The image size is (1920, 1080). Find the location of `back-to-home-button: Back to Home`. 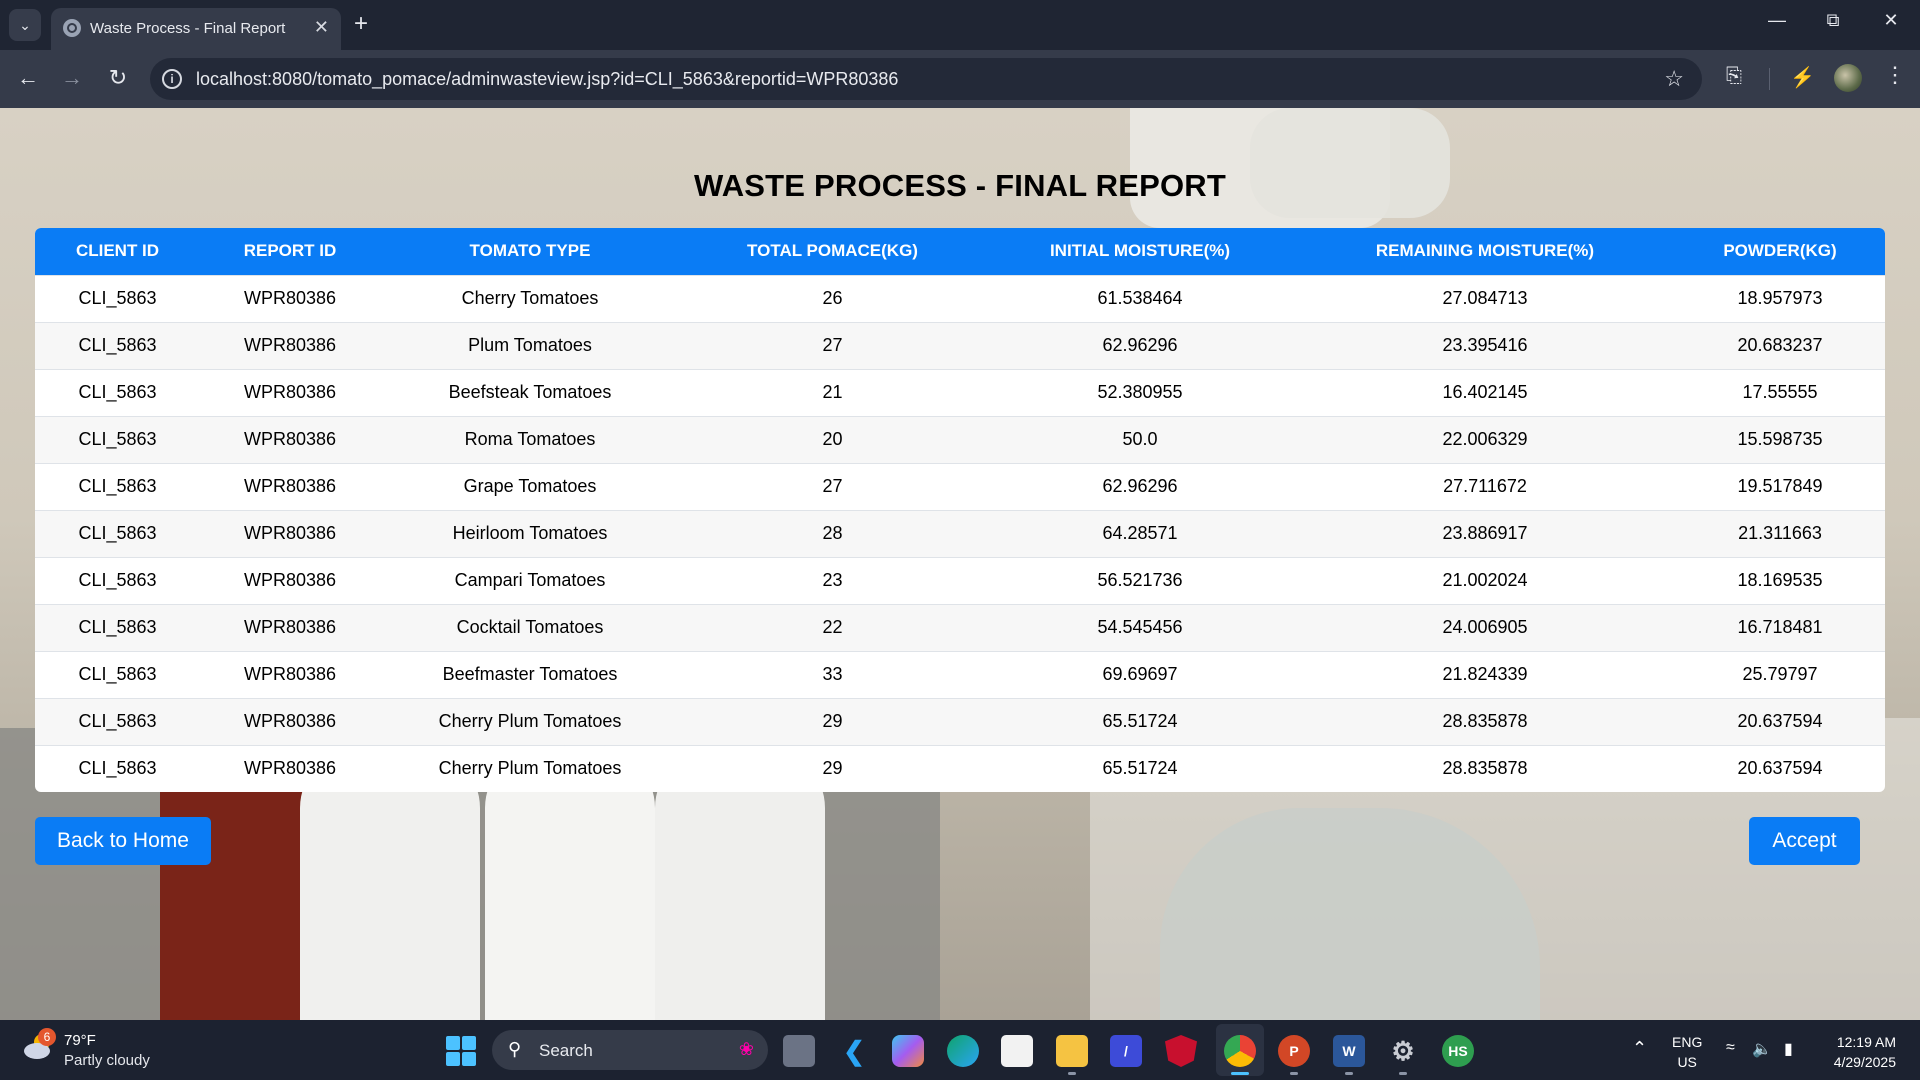

back-to-home-button: Back to Home is located at coordinates (123, 841).